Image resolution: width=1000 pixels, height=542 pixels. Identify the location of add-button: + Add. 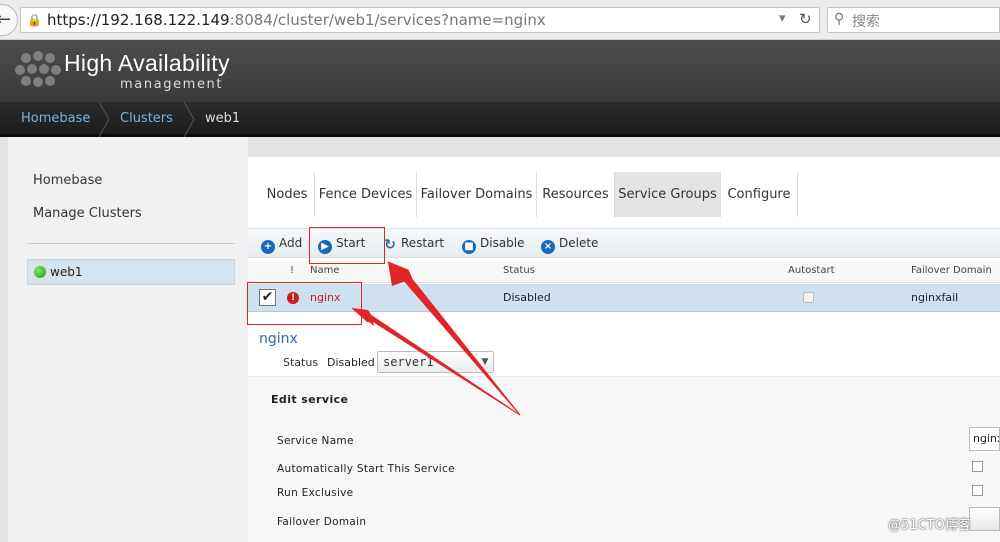
(281, 245).